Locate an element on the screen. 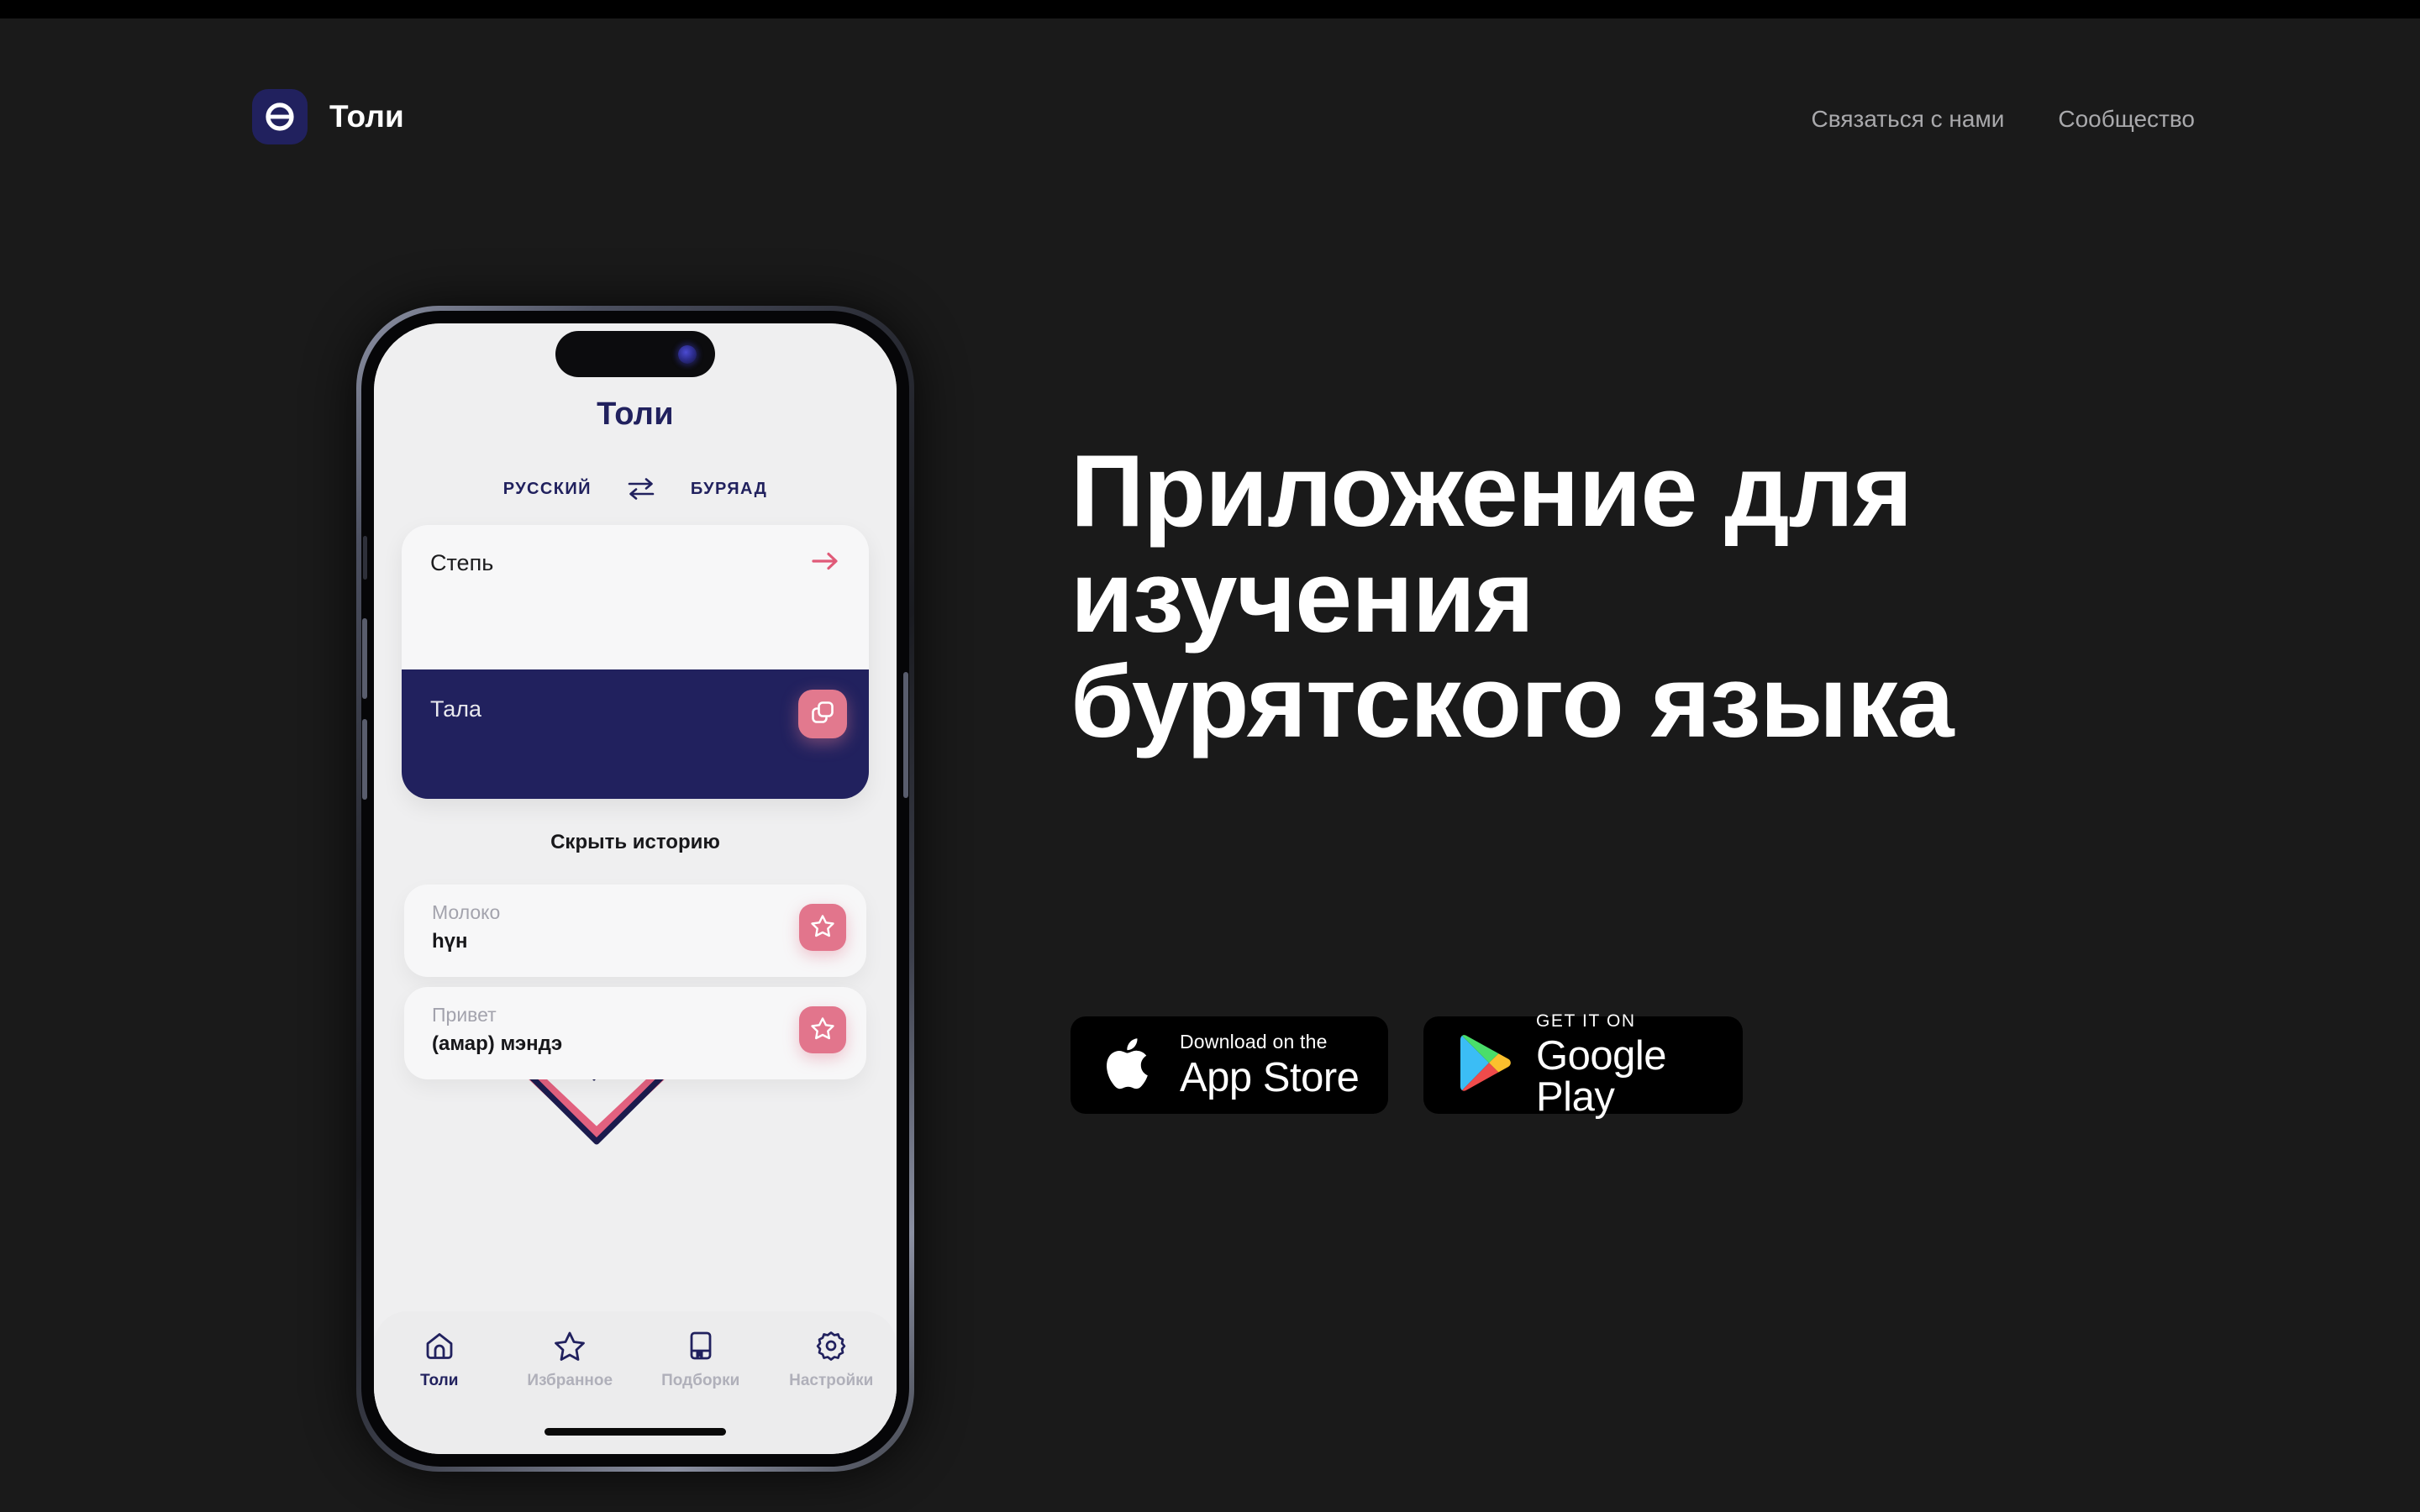 This screenshot has width=2420, height=1512. copy-button is located at coordinates (823, 714).